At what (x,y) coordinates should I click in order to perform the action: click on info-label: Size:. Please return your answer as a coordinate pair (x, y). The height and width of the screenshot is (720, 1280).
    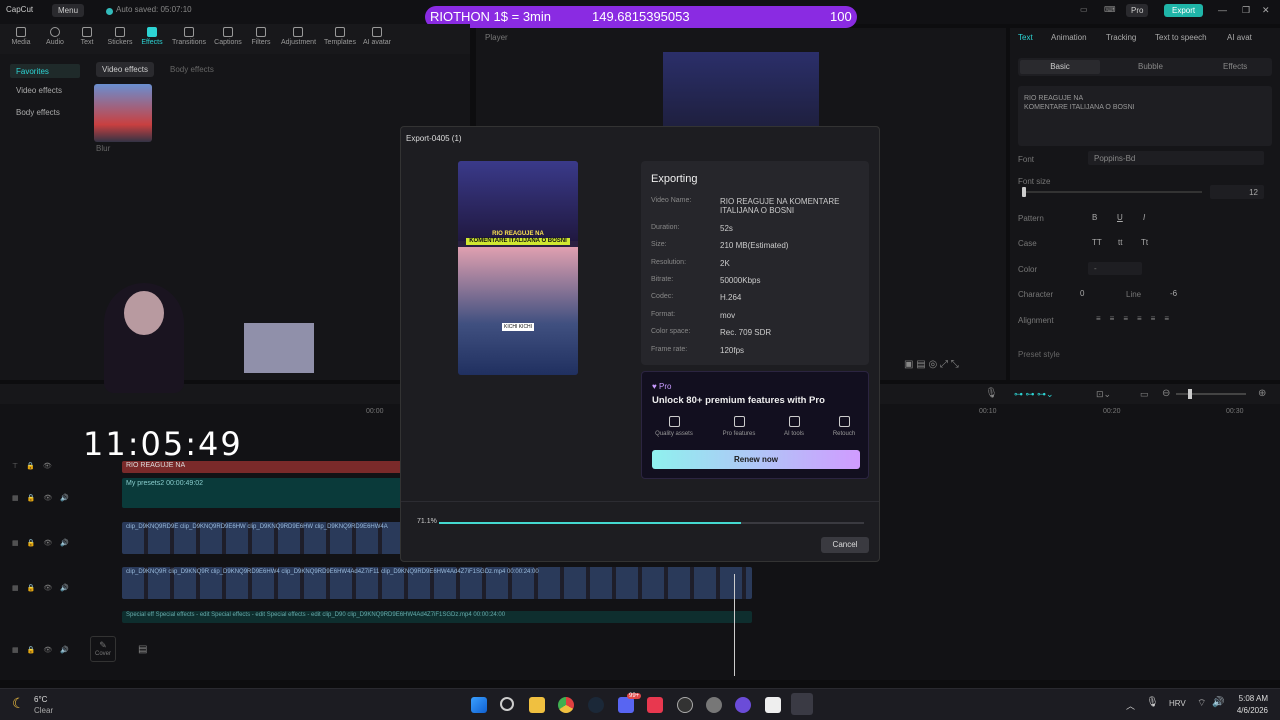
    Looking at the image, I should click on (659, 244).